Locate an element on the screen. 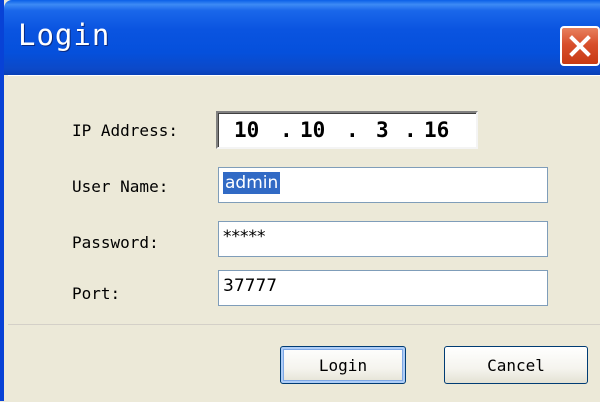 The height and width of the screenshot is (402, 600). login-button: Login is located at coordinates (343, 365).